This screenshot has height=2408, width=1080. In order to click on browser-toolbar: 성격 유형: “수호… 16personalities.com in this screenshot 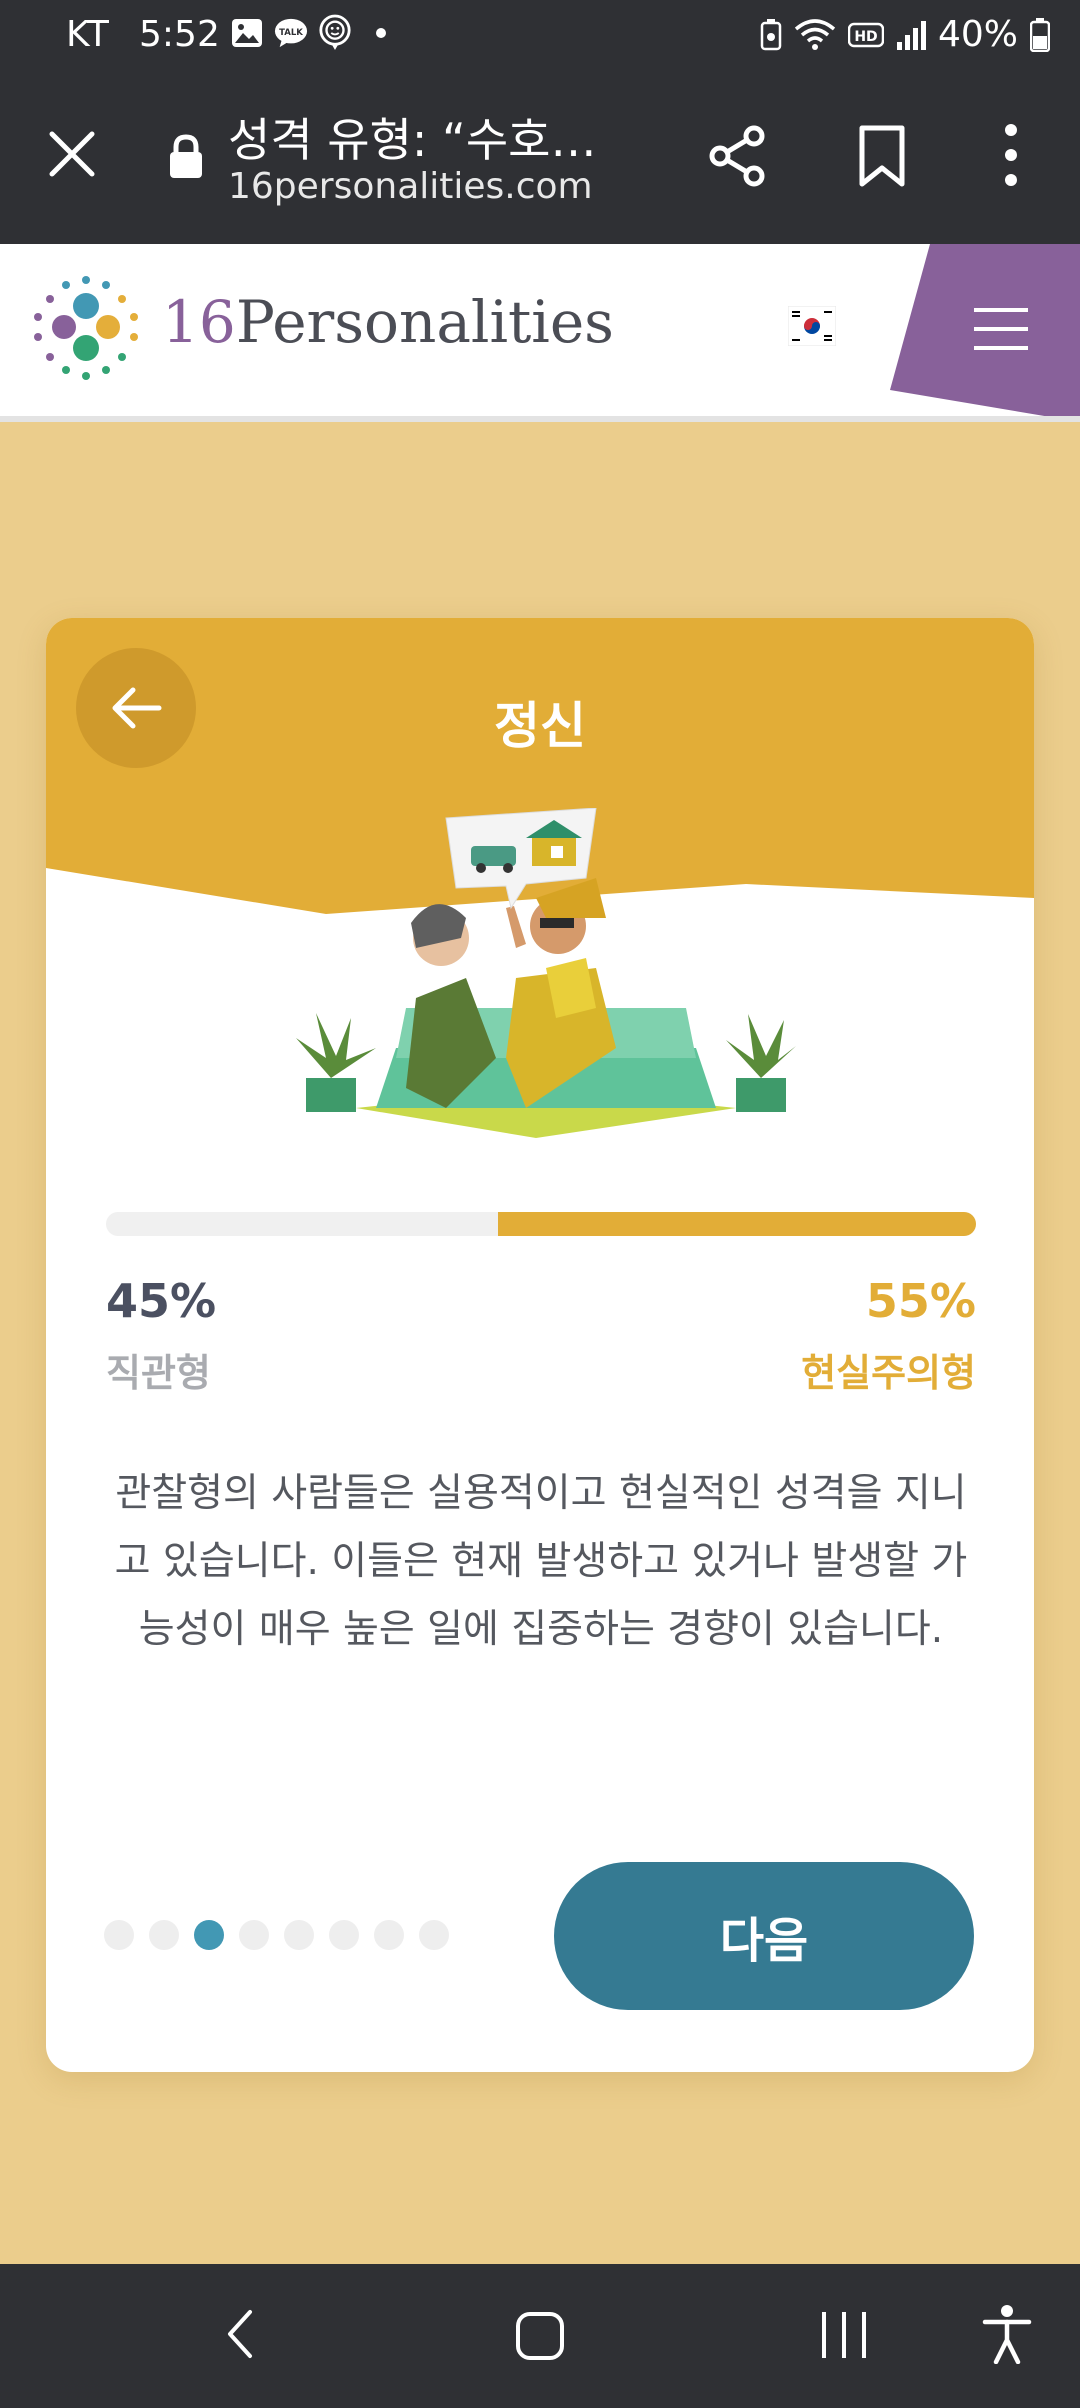, I will do `click(540, 159)`.